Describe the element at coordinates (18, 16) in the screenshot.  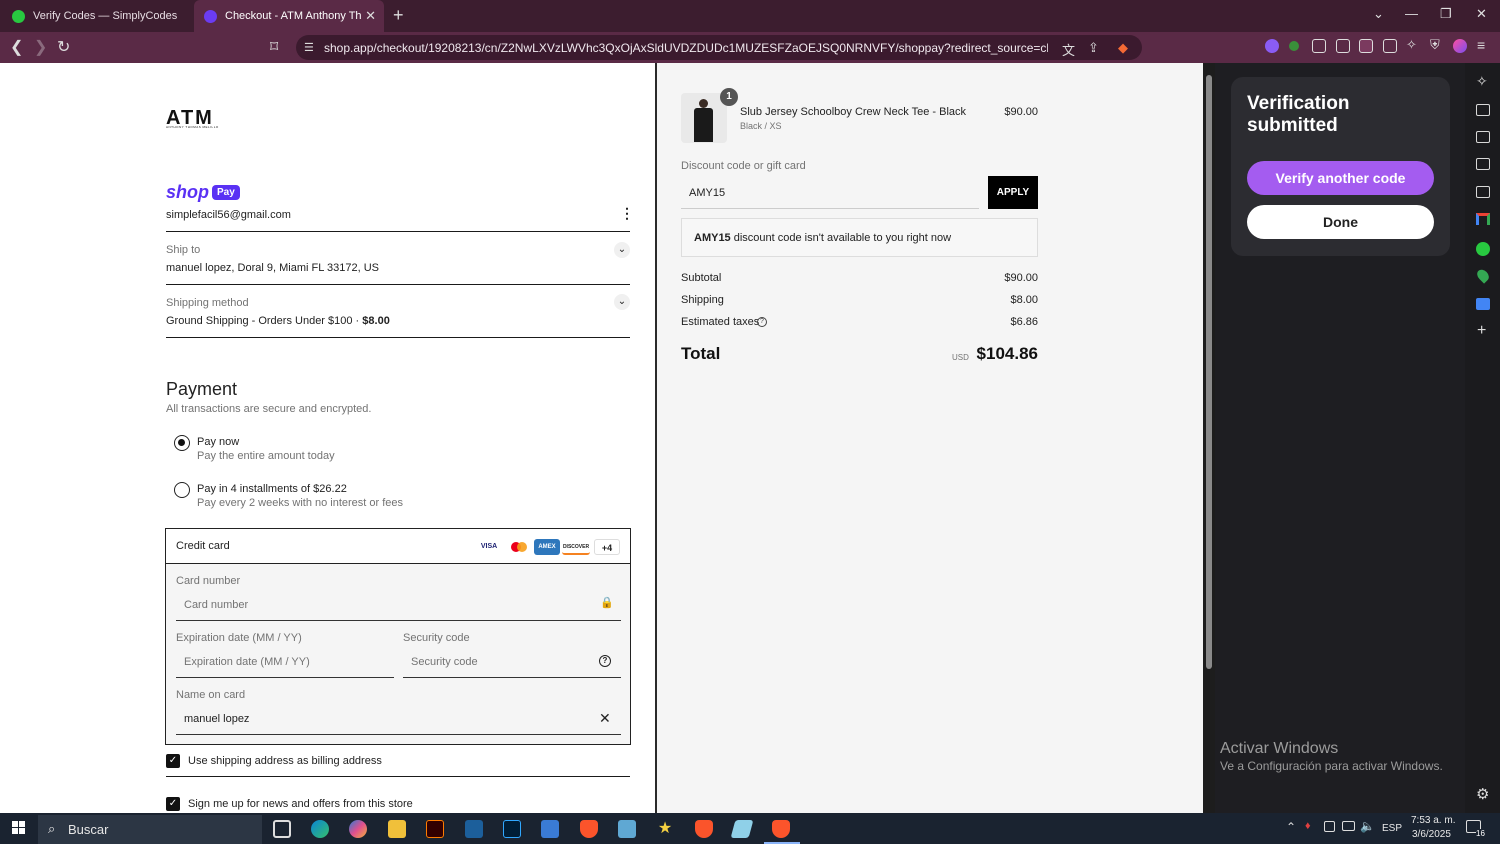
I see `simplycodes-favicon-icon` at that location.